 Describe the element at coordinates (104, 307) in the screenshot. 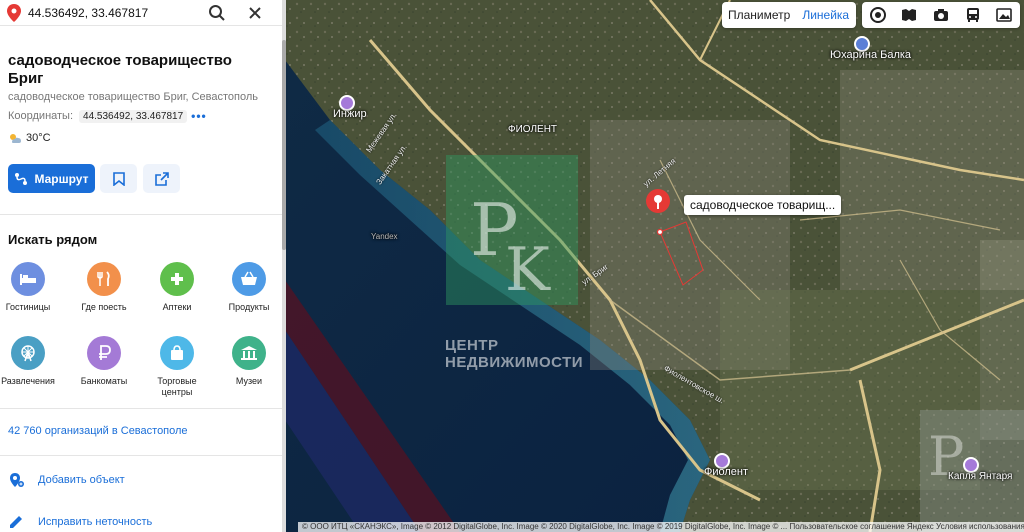

I see `category-label: Где поесть` at that location.